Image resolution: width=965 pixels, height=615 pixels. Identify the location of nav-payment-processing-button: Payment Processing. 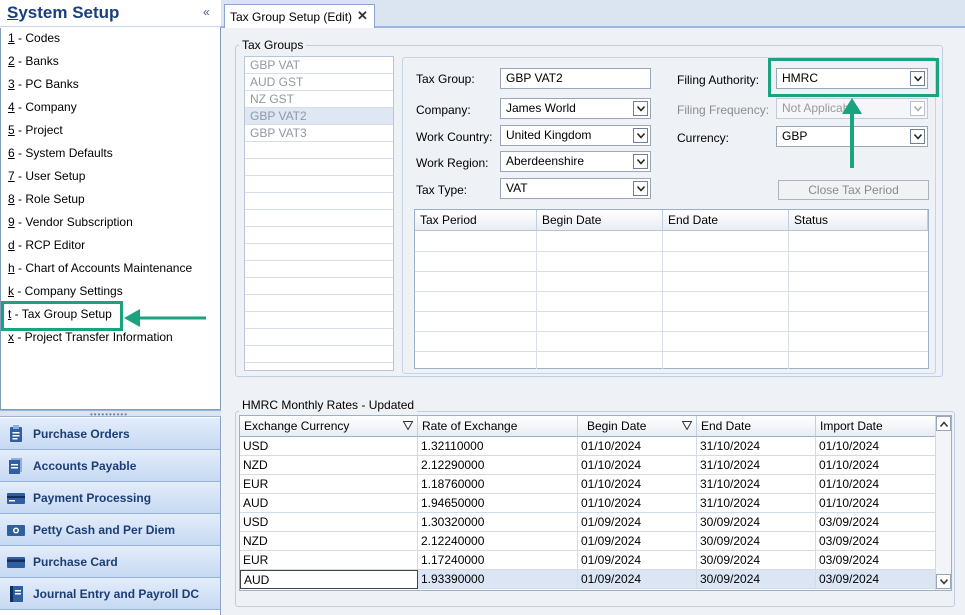
(110, 498).